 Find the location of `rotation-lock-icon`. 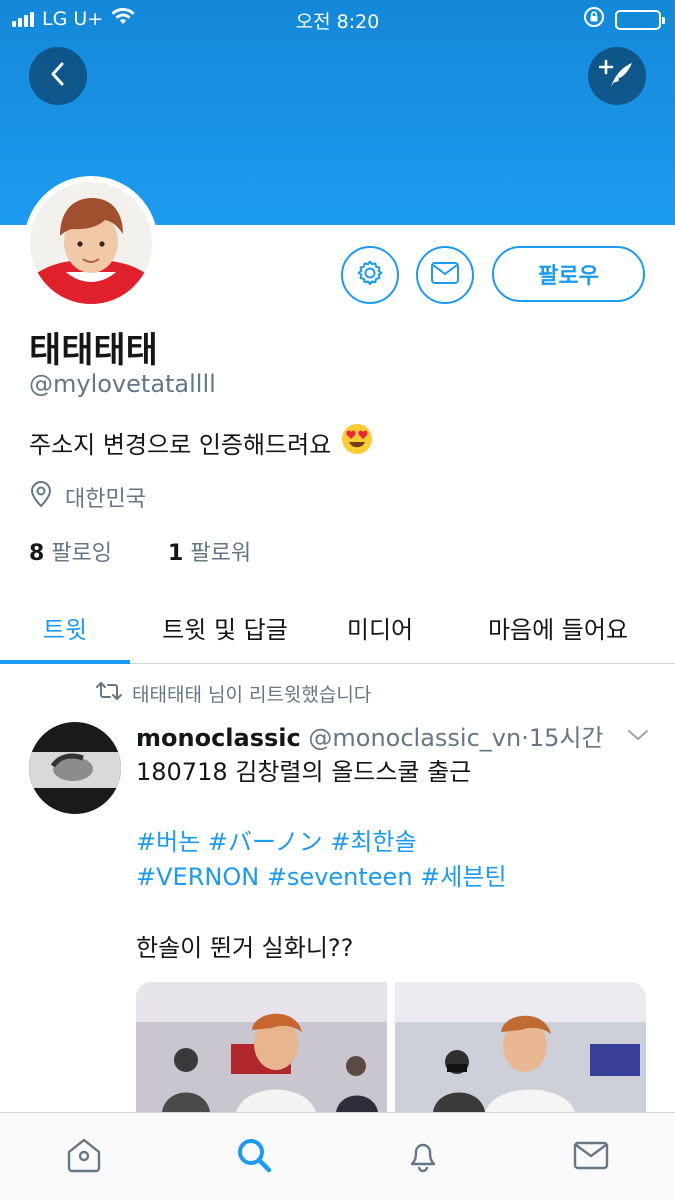

rotation-lock-icon is located at coordinates (594, 19).